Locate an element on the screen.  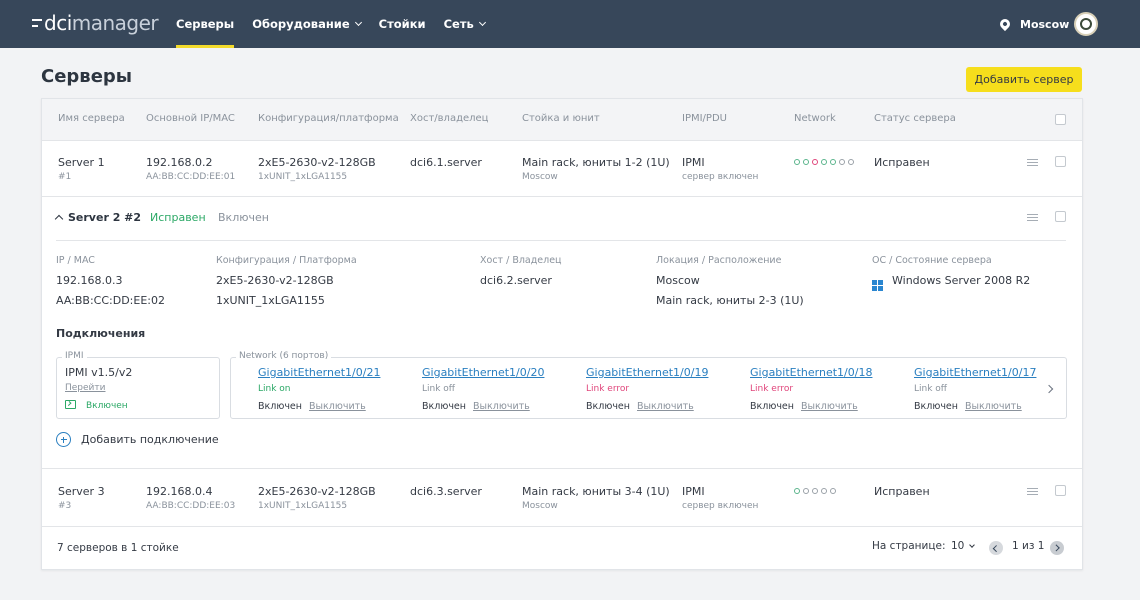
expanded-server-title: Server 2 #2 is located at coordinates (105, 217).